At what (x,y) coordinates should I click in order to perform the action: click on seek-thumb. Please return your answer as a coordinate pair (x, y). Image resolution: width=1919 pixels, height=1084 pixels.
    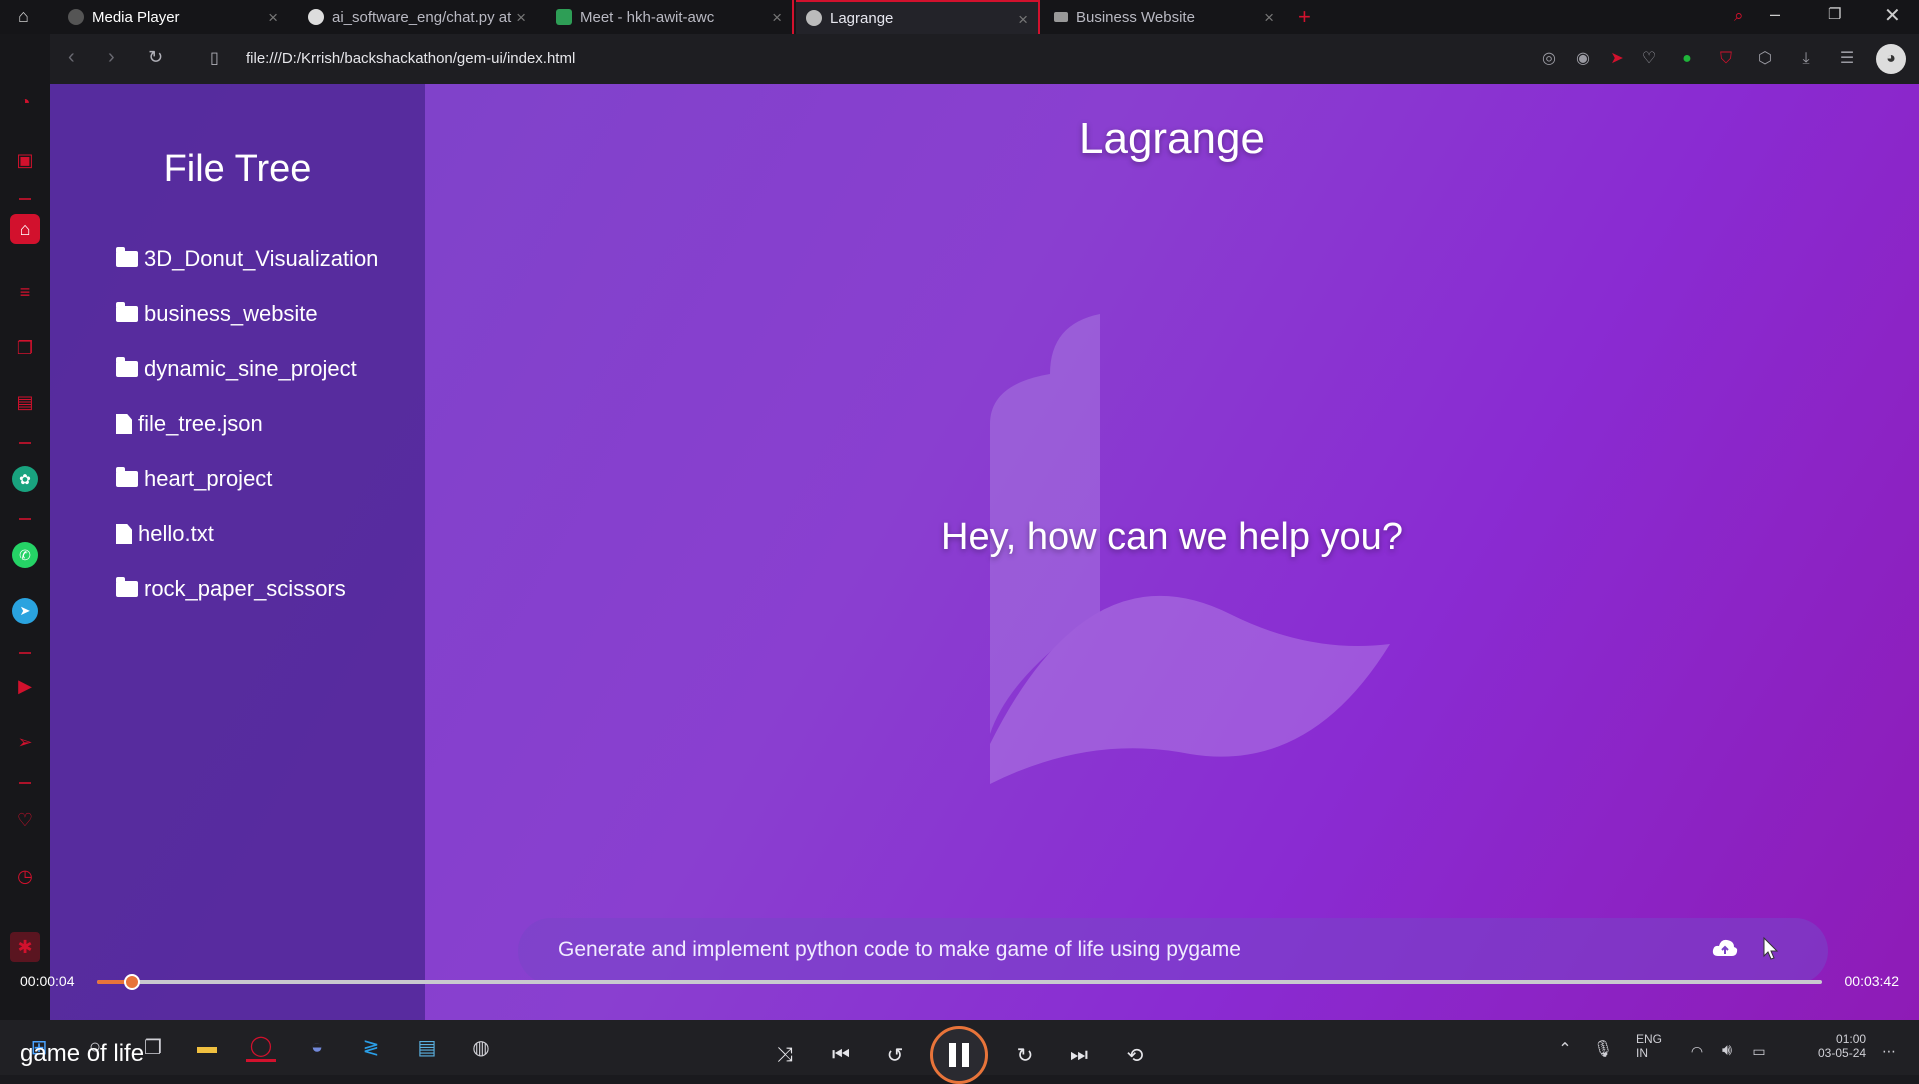
    Looking at the image, I should click on (131, 982).